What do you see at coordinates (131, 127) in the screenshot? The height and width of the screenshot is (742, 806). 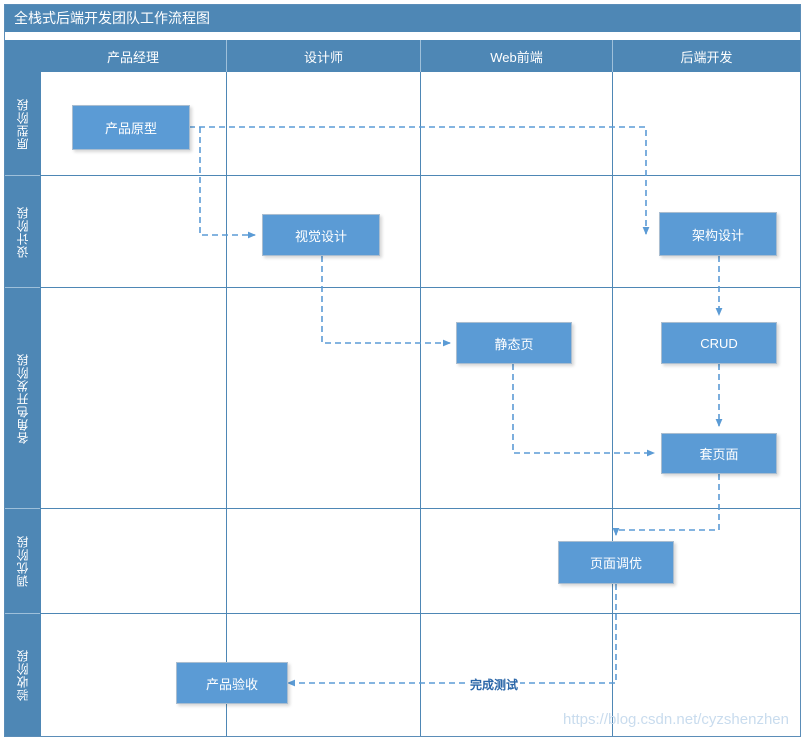 I see `node-product-prototype: 产品原型` at bounding box center [131, 127].